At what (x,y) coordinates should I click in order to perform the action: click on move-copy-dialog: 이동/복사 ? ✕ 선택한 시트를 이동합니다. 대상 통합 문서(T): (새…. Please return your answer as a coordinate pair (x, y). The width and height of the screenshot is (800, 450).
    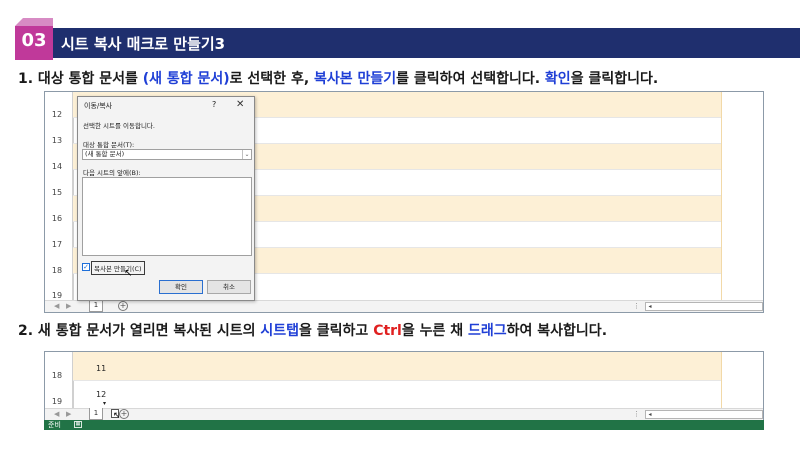
    Looking at the image, I should click on (166, 198).